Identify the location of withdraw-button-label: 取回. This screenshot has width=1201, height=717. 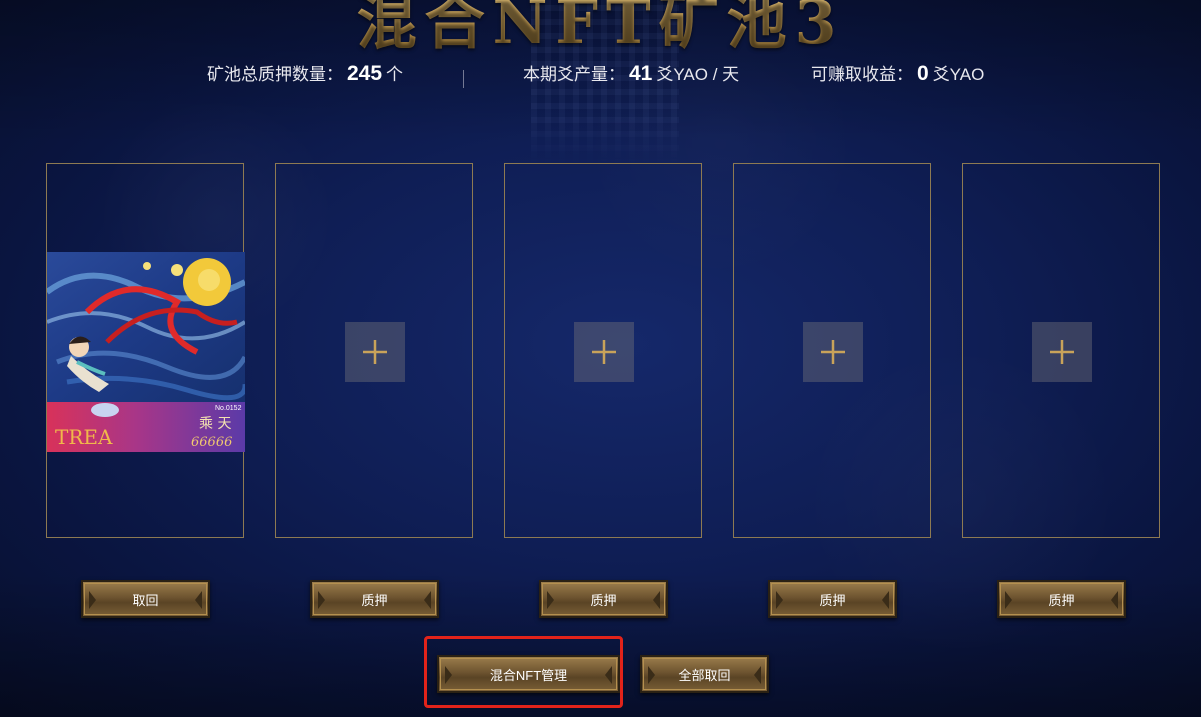
(145, 600).